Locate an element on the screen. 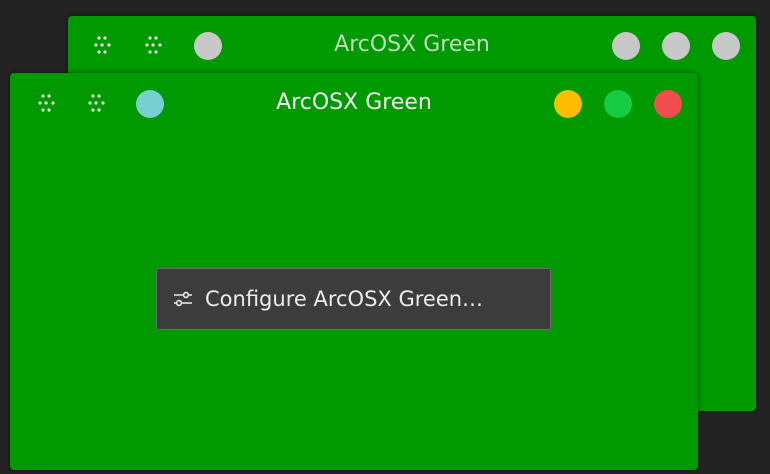 This screenshot has height=474, width=770. inactive-titlebar: ArcOSX Green is located at coordinates (412, 45).